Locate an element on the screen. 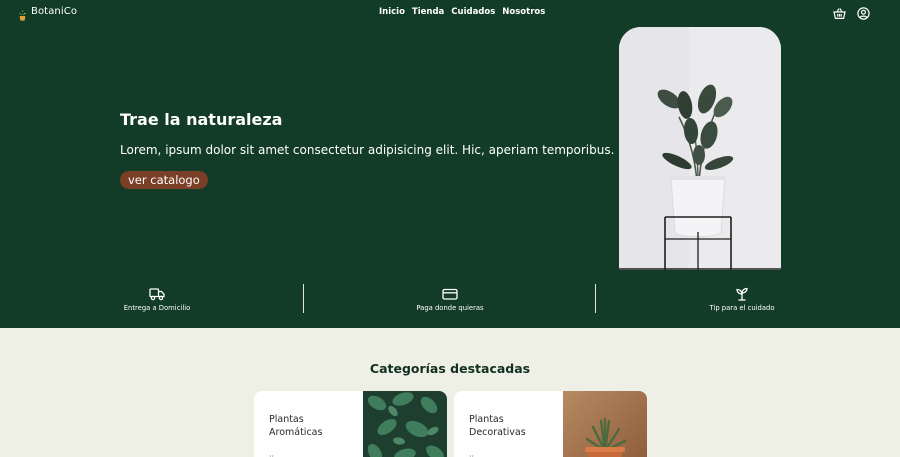 The width and height of the screenshot is (900, 457). nav-link-nosotros: Nosotros is located at coordinates (523, 12).